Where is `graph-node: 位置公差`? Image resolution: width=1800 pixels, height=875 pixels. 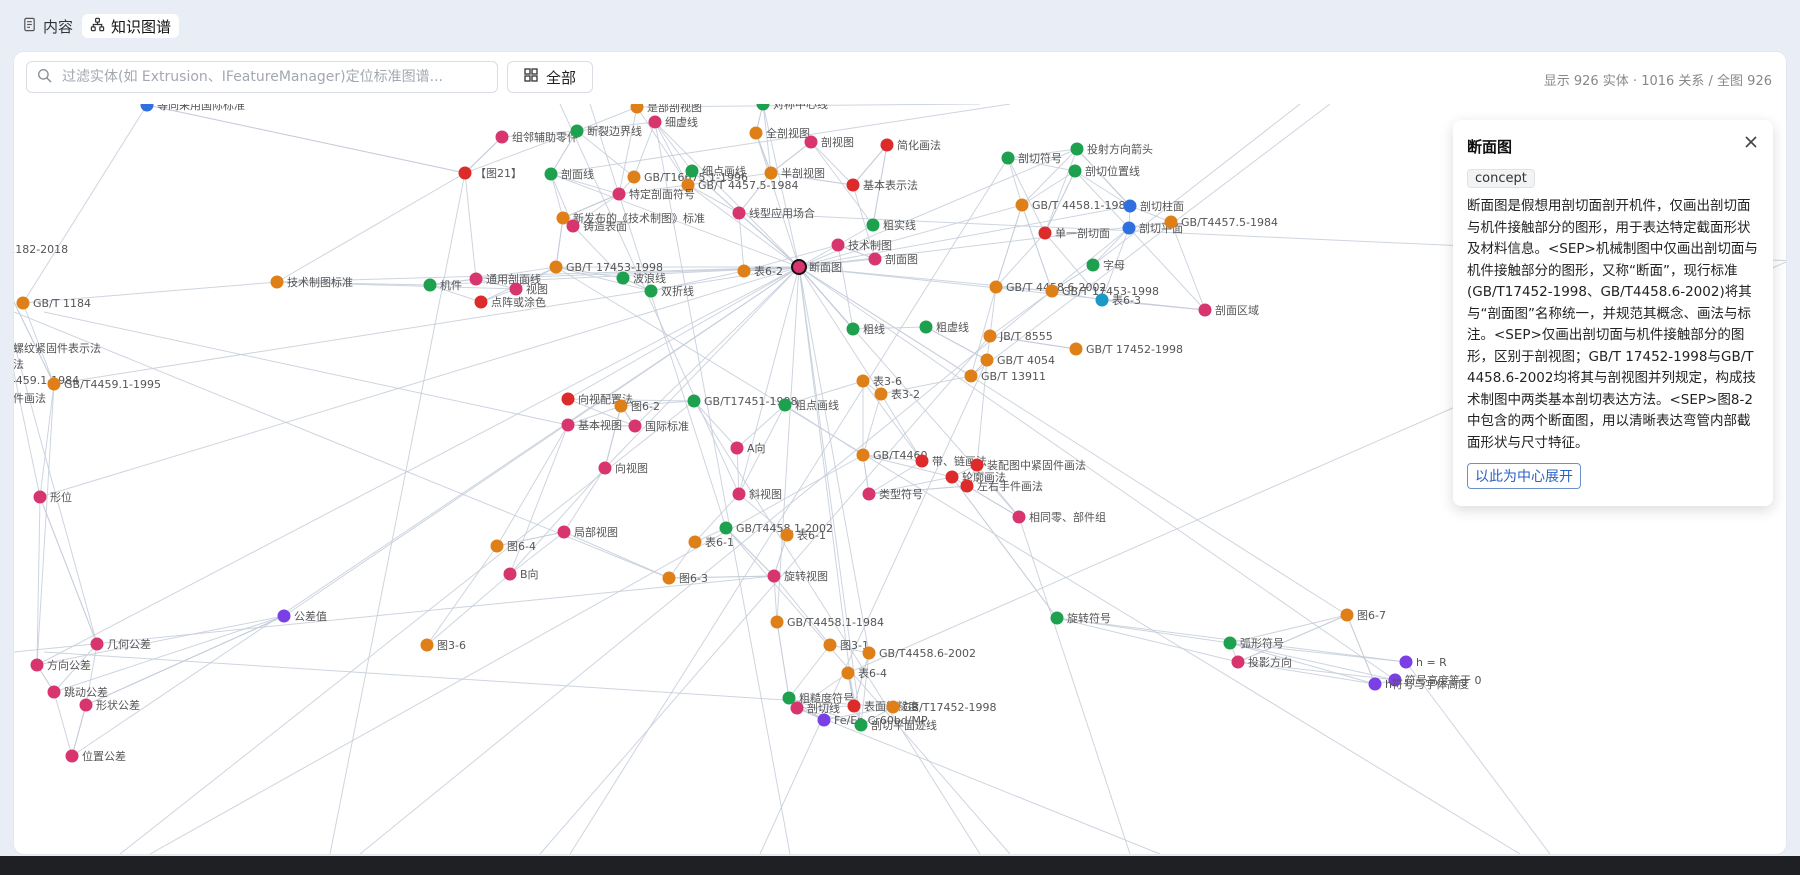
graph-node: 位置公差 is located at coordinates (96, 756).